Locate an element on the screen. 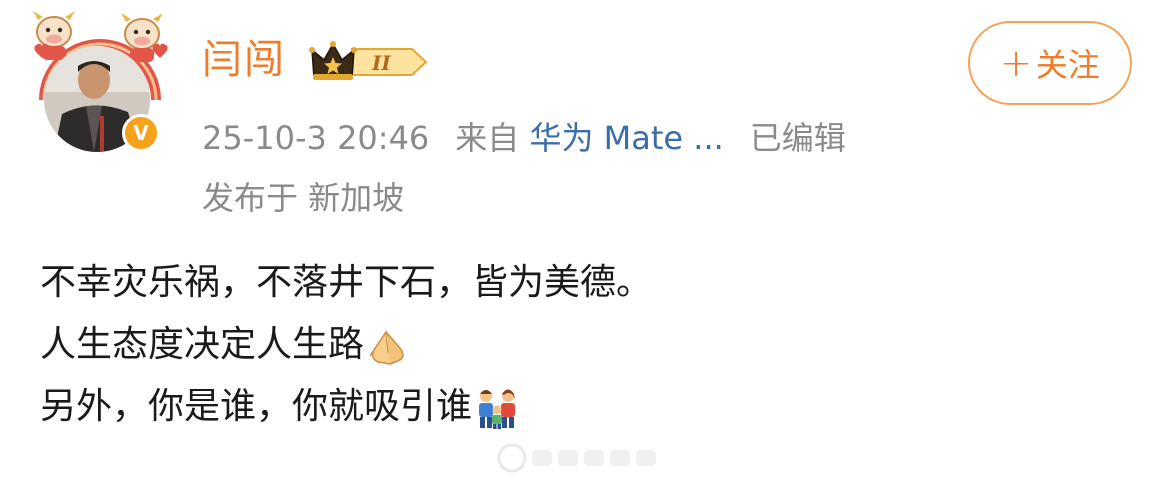 The image size is (1170, 481). post-line-3-text: 另外，你是谁，你就吸引谁 is located at coordinates (256, 406).